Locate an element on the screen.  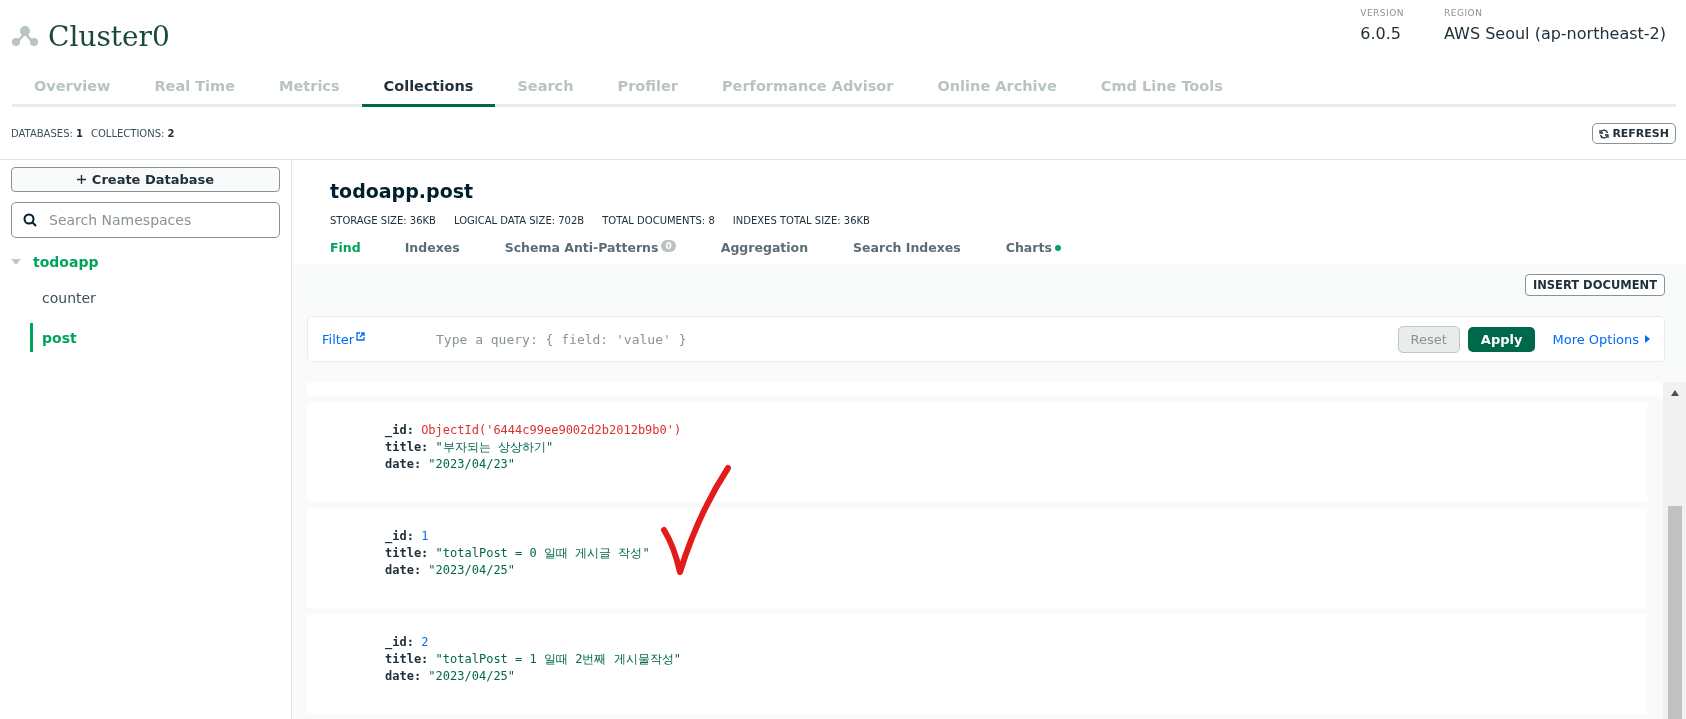
scrollbar-thumb is located at coordinates (1674, 612).